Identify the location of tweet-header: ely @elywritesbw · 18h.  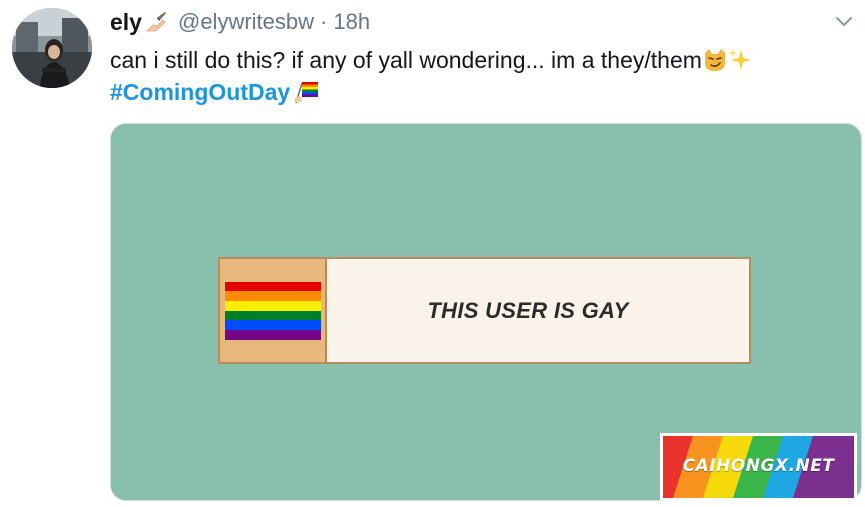
(240, 22).